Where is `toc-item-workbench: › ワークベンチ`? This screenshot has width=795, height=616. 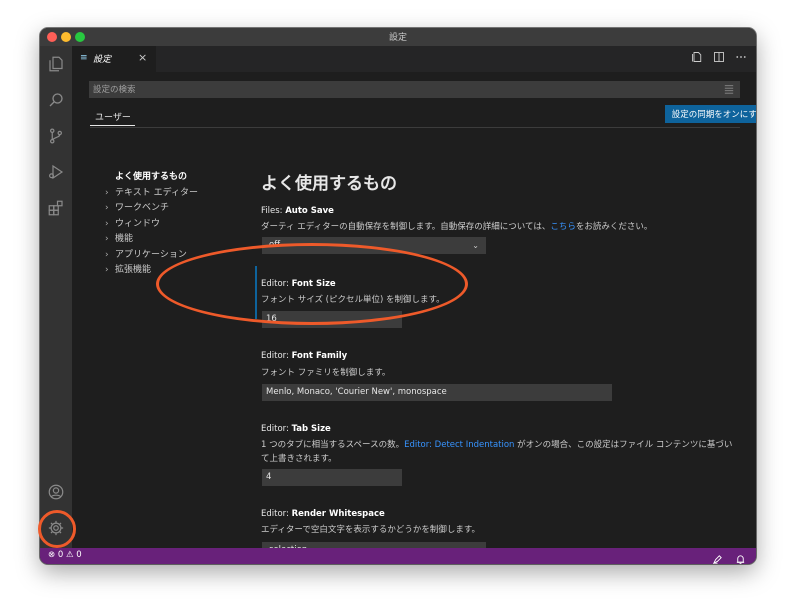 toc-item-workbench: › ワークベンチ is located at coordinates (137, 206).